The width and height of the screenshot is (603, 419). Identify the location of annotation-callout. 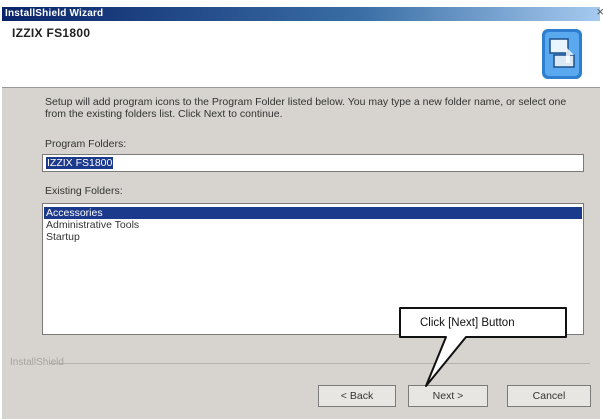
(483, 347).